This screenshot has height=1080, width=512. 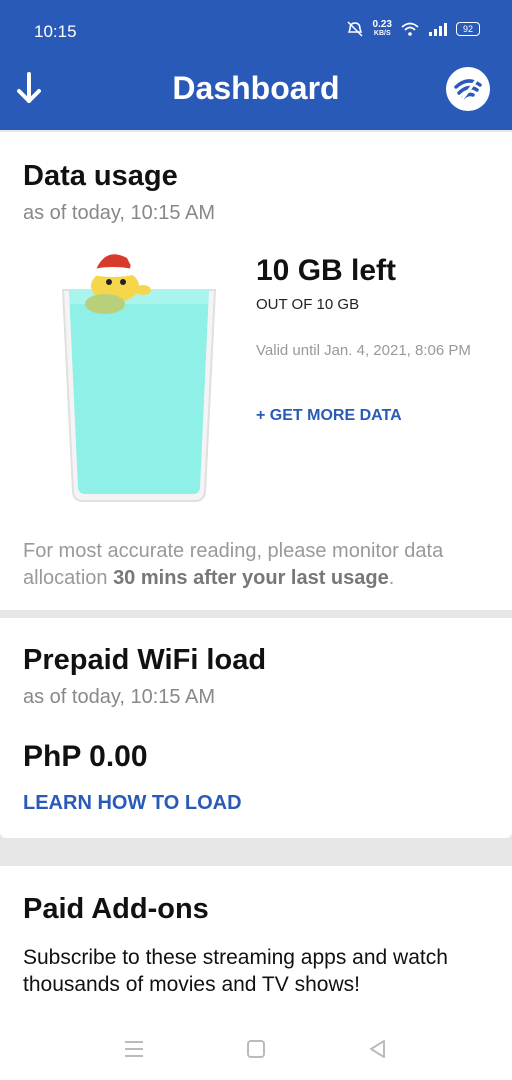 I want to click on data-validity: Valid until Jan. 4, 2021, 8:06 PM, so click(x=363, y=350).